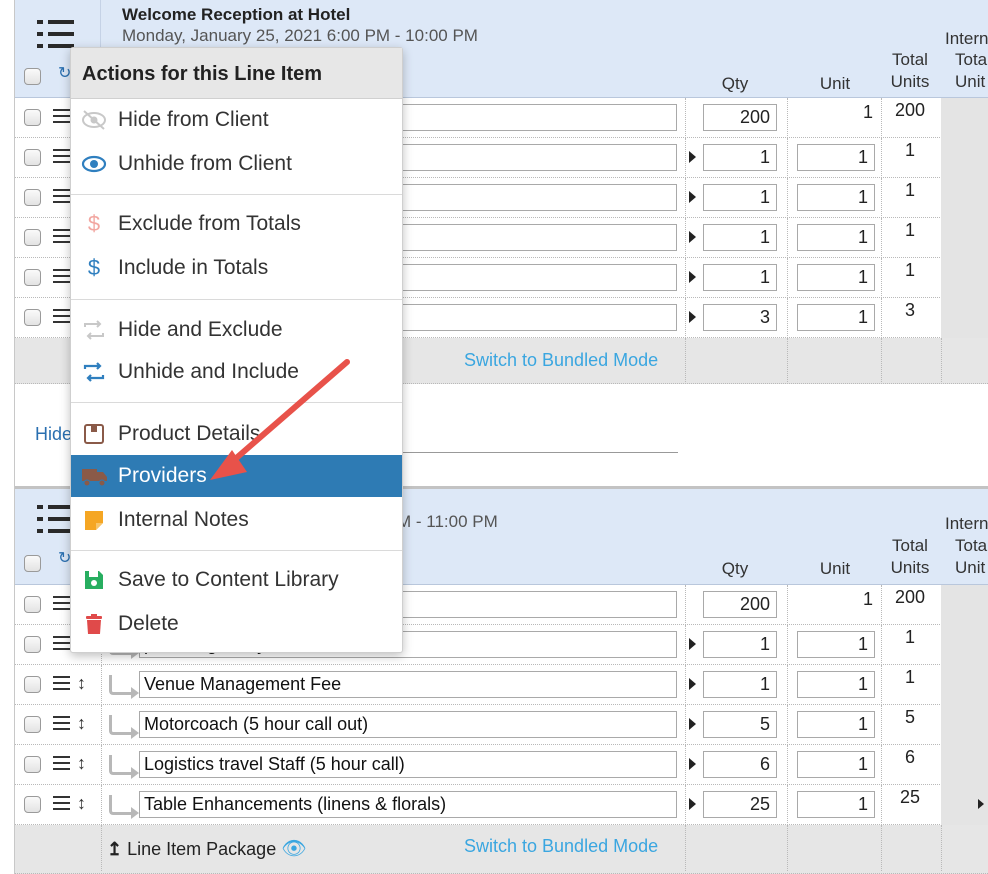 This screenshot has height=874, width=988. Describe the element at coordinates (207, 848) in the screenshot. I see `line-item-package-link: ↥ Line Item Package 👁` at that location.